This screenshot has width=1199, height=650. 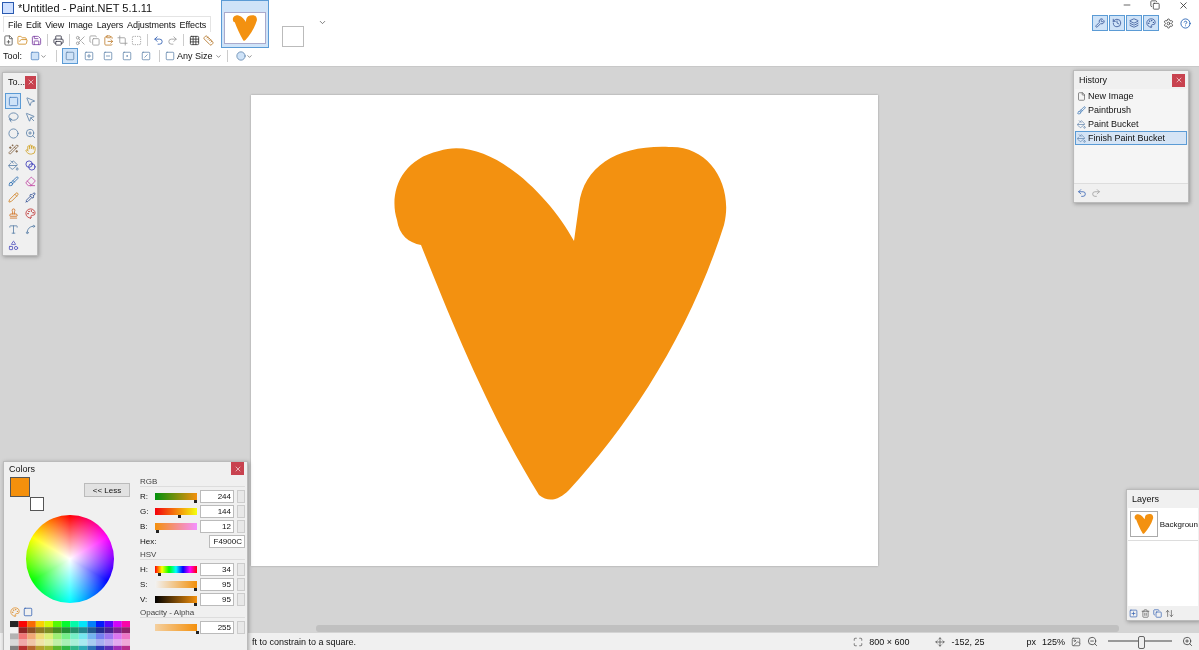 What do you see at coordinates (241, 56) in the screenshot?
I see `circle-icon` at bounding box center [241, 56].